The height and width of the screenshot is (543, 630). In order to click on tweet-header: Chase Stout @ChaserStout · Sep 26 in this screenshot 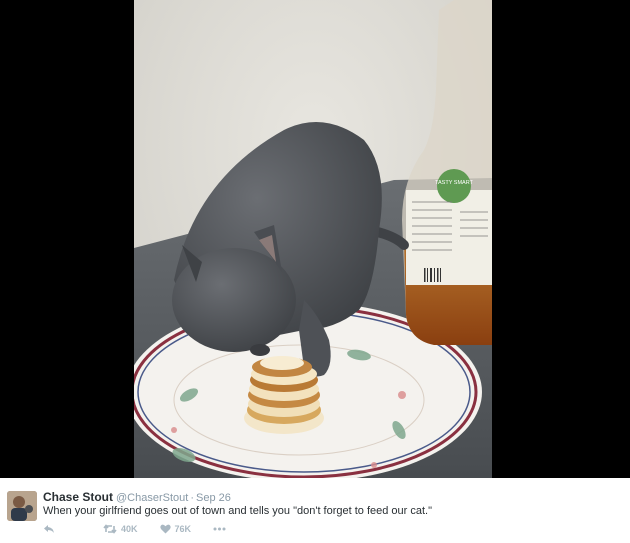, I will do `click(137, 497)`.